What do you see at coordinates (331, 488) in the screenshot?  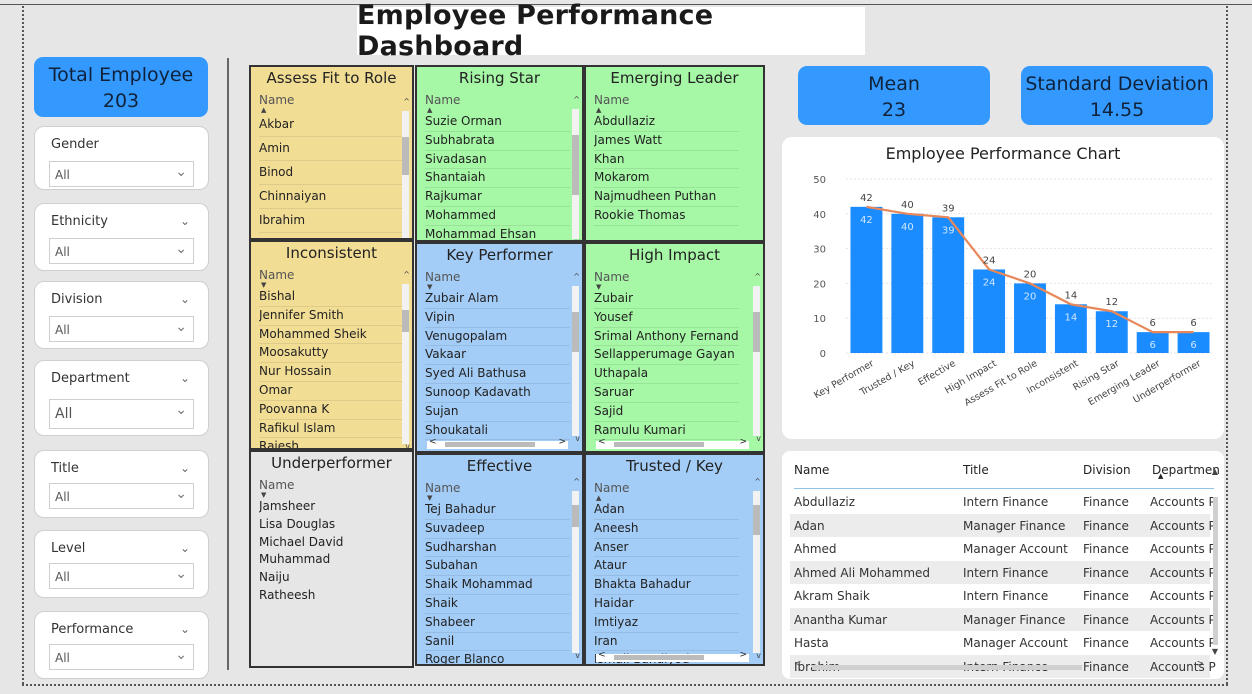 I see `panel-under-column-header: Name ▼` at bounding box center [331, 488].